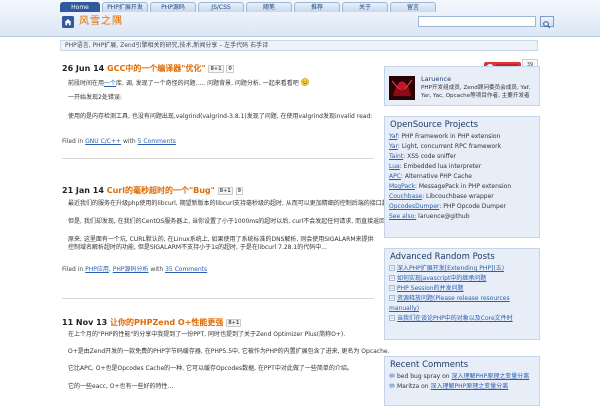 This screenshot has height=406, width=600. I want to click on project-link: See also:, so click(402, 216).